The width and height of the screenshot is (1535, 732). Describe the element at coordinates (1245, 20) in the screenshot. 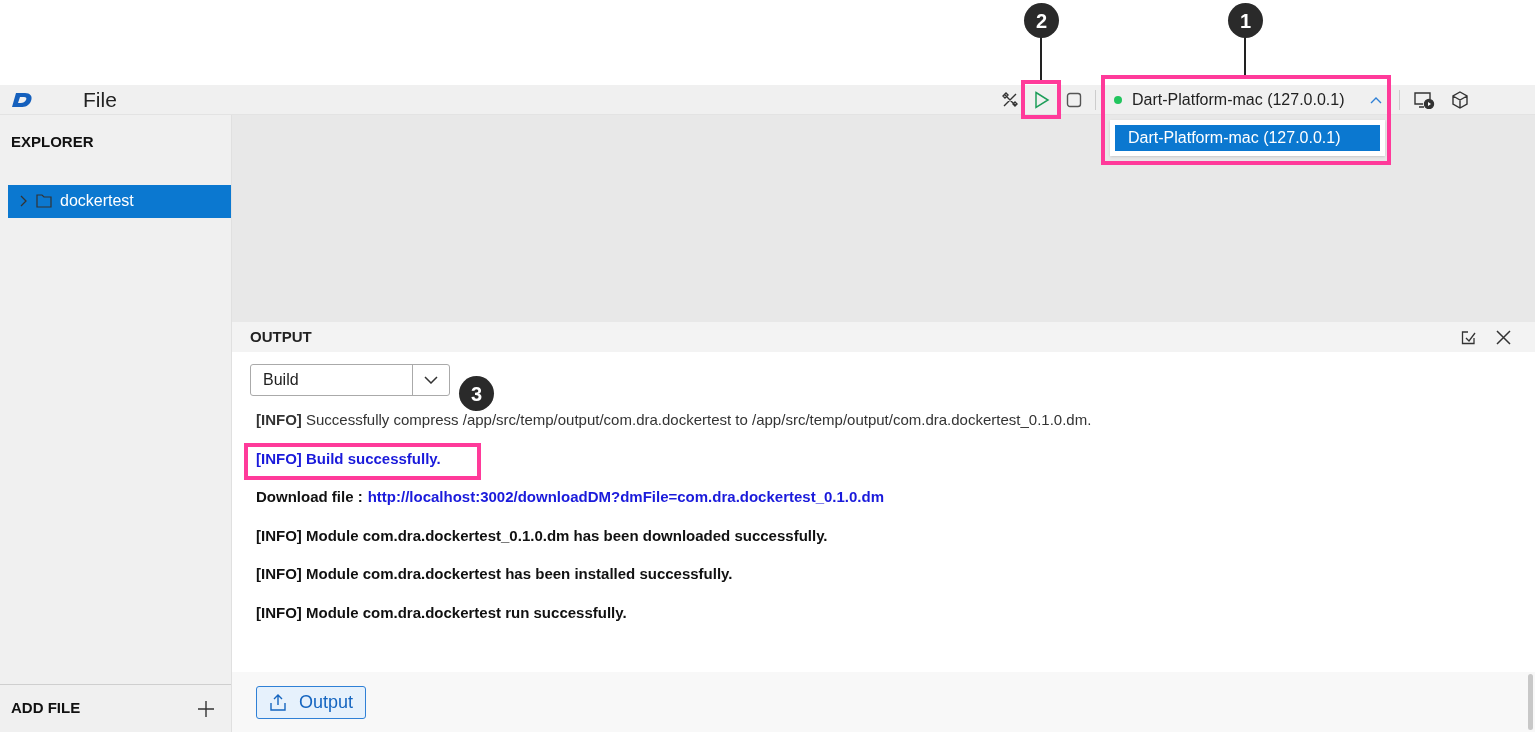

I see `callout-number: 1` at that location.